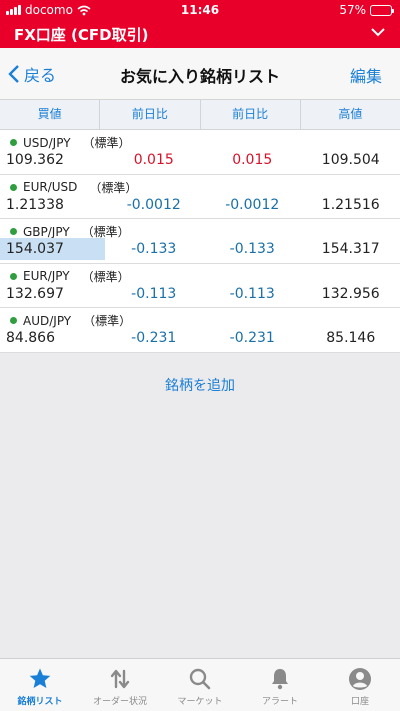 This screenshot has width=400, height=711. What do you see at coordinates (50, 114) in the screenshot?
I see `column-bid: 買値` at bounding box center [50, 114].